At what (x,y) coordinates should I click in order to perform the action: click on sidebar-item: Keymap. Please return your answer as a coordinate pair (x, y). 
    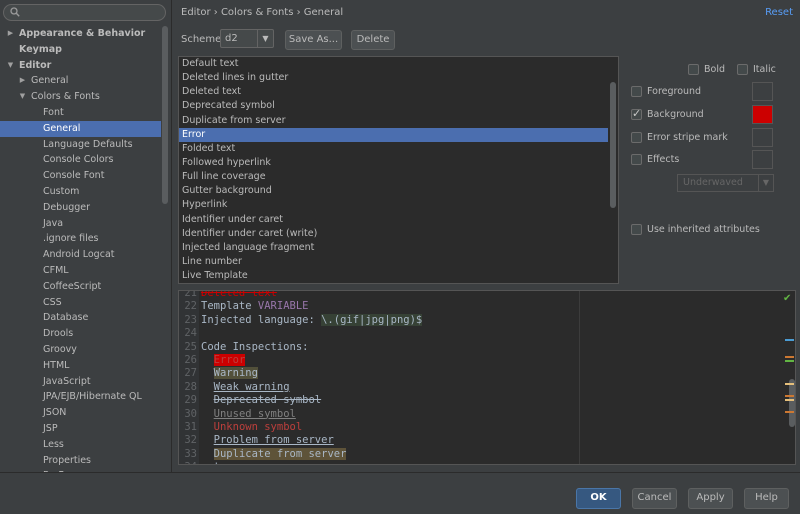
    Looking at the image, I should click on (80, 50).